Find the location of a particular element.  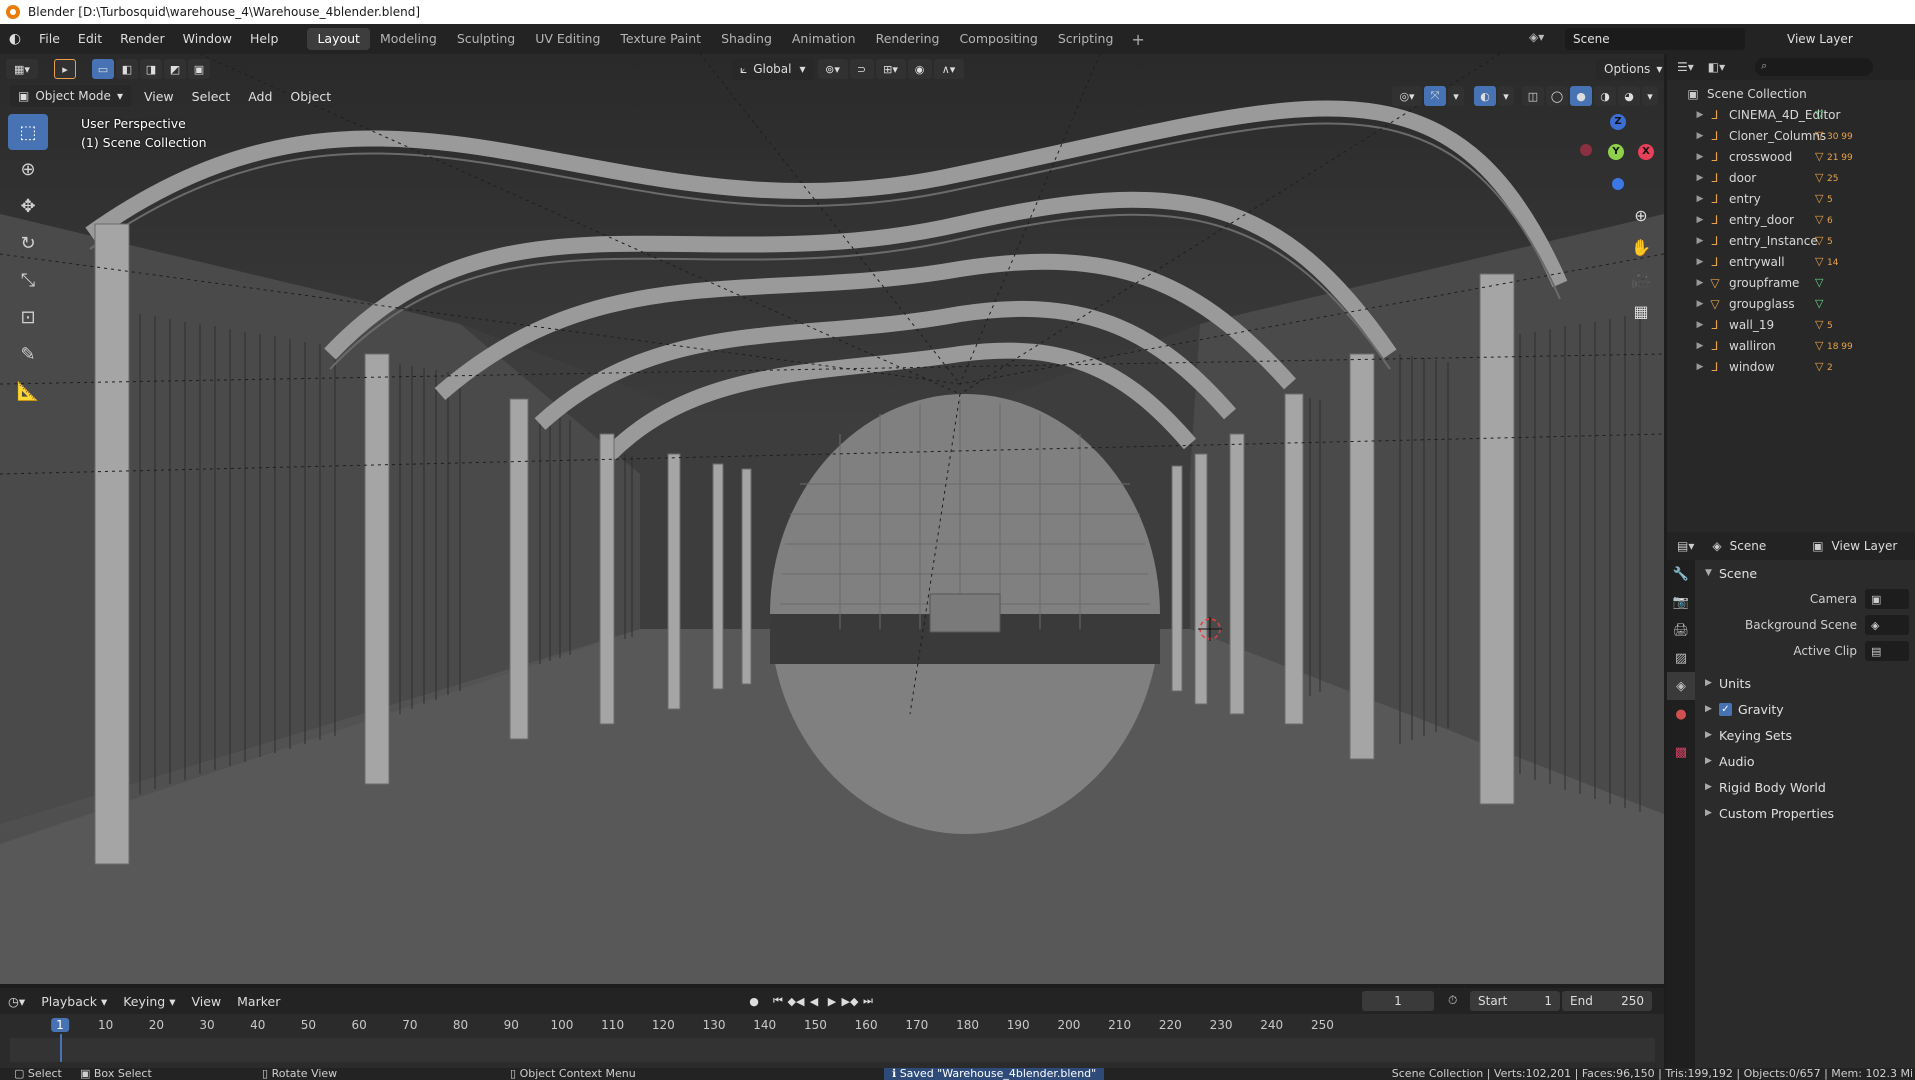

object-mode-dropdown: ▣ Object Mode ▾ is located at coordinates (70, 96).